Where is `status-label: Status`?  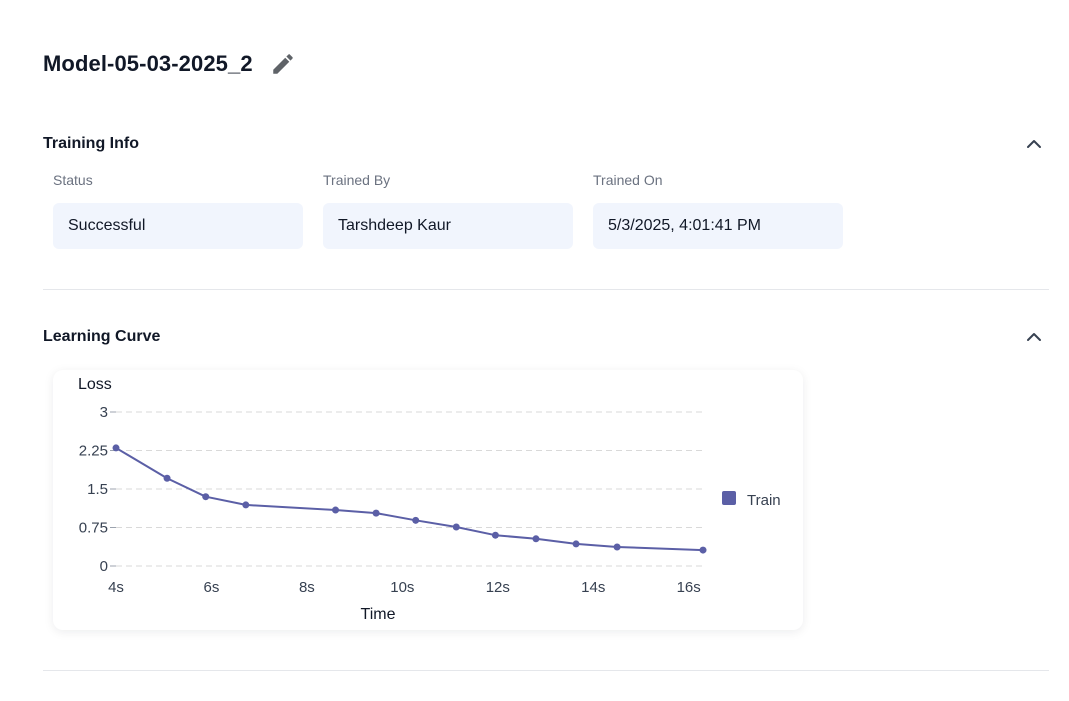 status-label: Status is located at coordinates (73, 180).